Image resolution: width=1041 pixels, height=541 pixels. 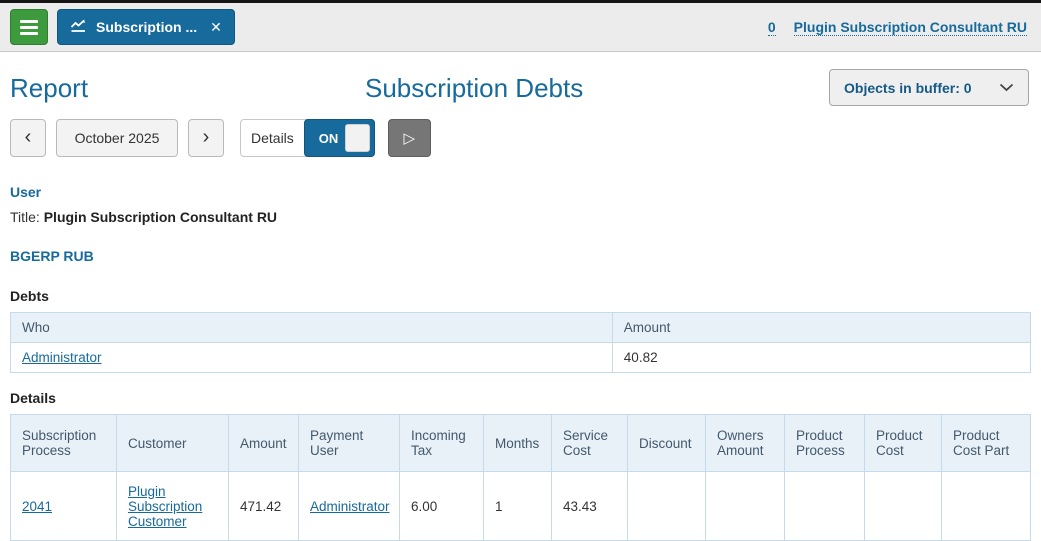 I want to click on details-col-customer: Customer, so click(x=172, y=443).